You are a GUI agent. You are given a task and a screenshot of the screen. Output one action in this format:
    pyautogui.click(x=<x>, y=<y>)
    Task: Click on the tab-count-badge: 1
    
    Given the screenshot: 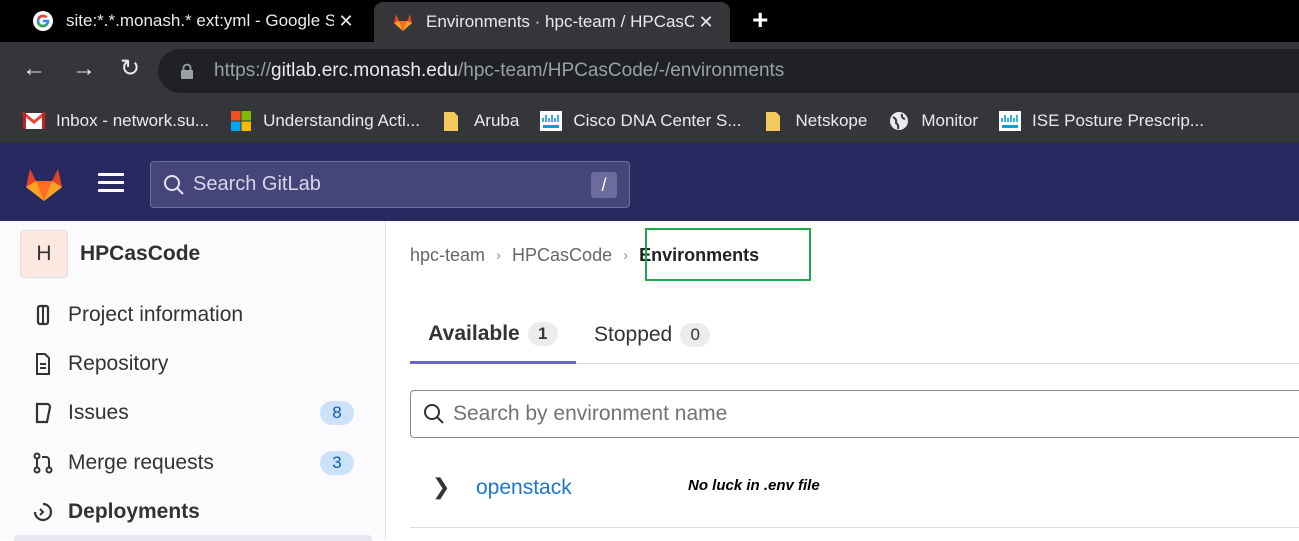 What is the action you would take?
    pyautogui.click(x=542, y=333)
    